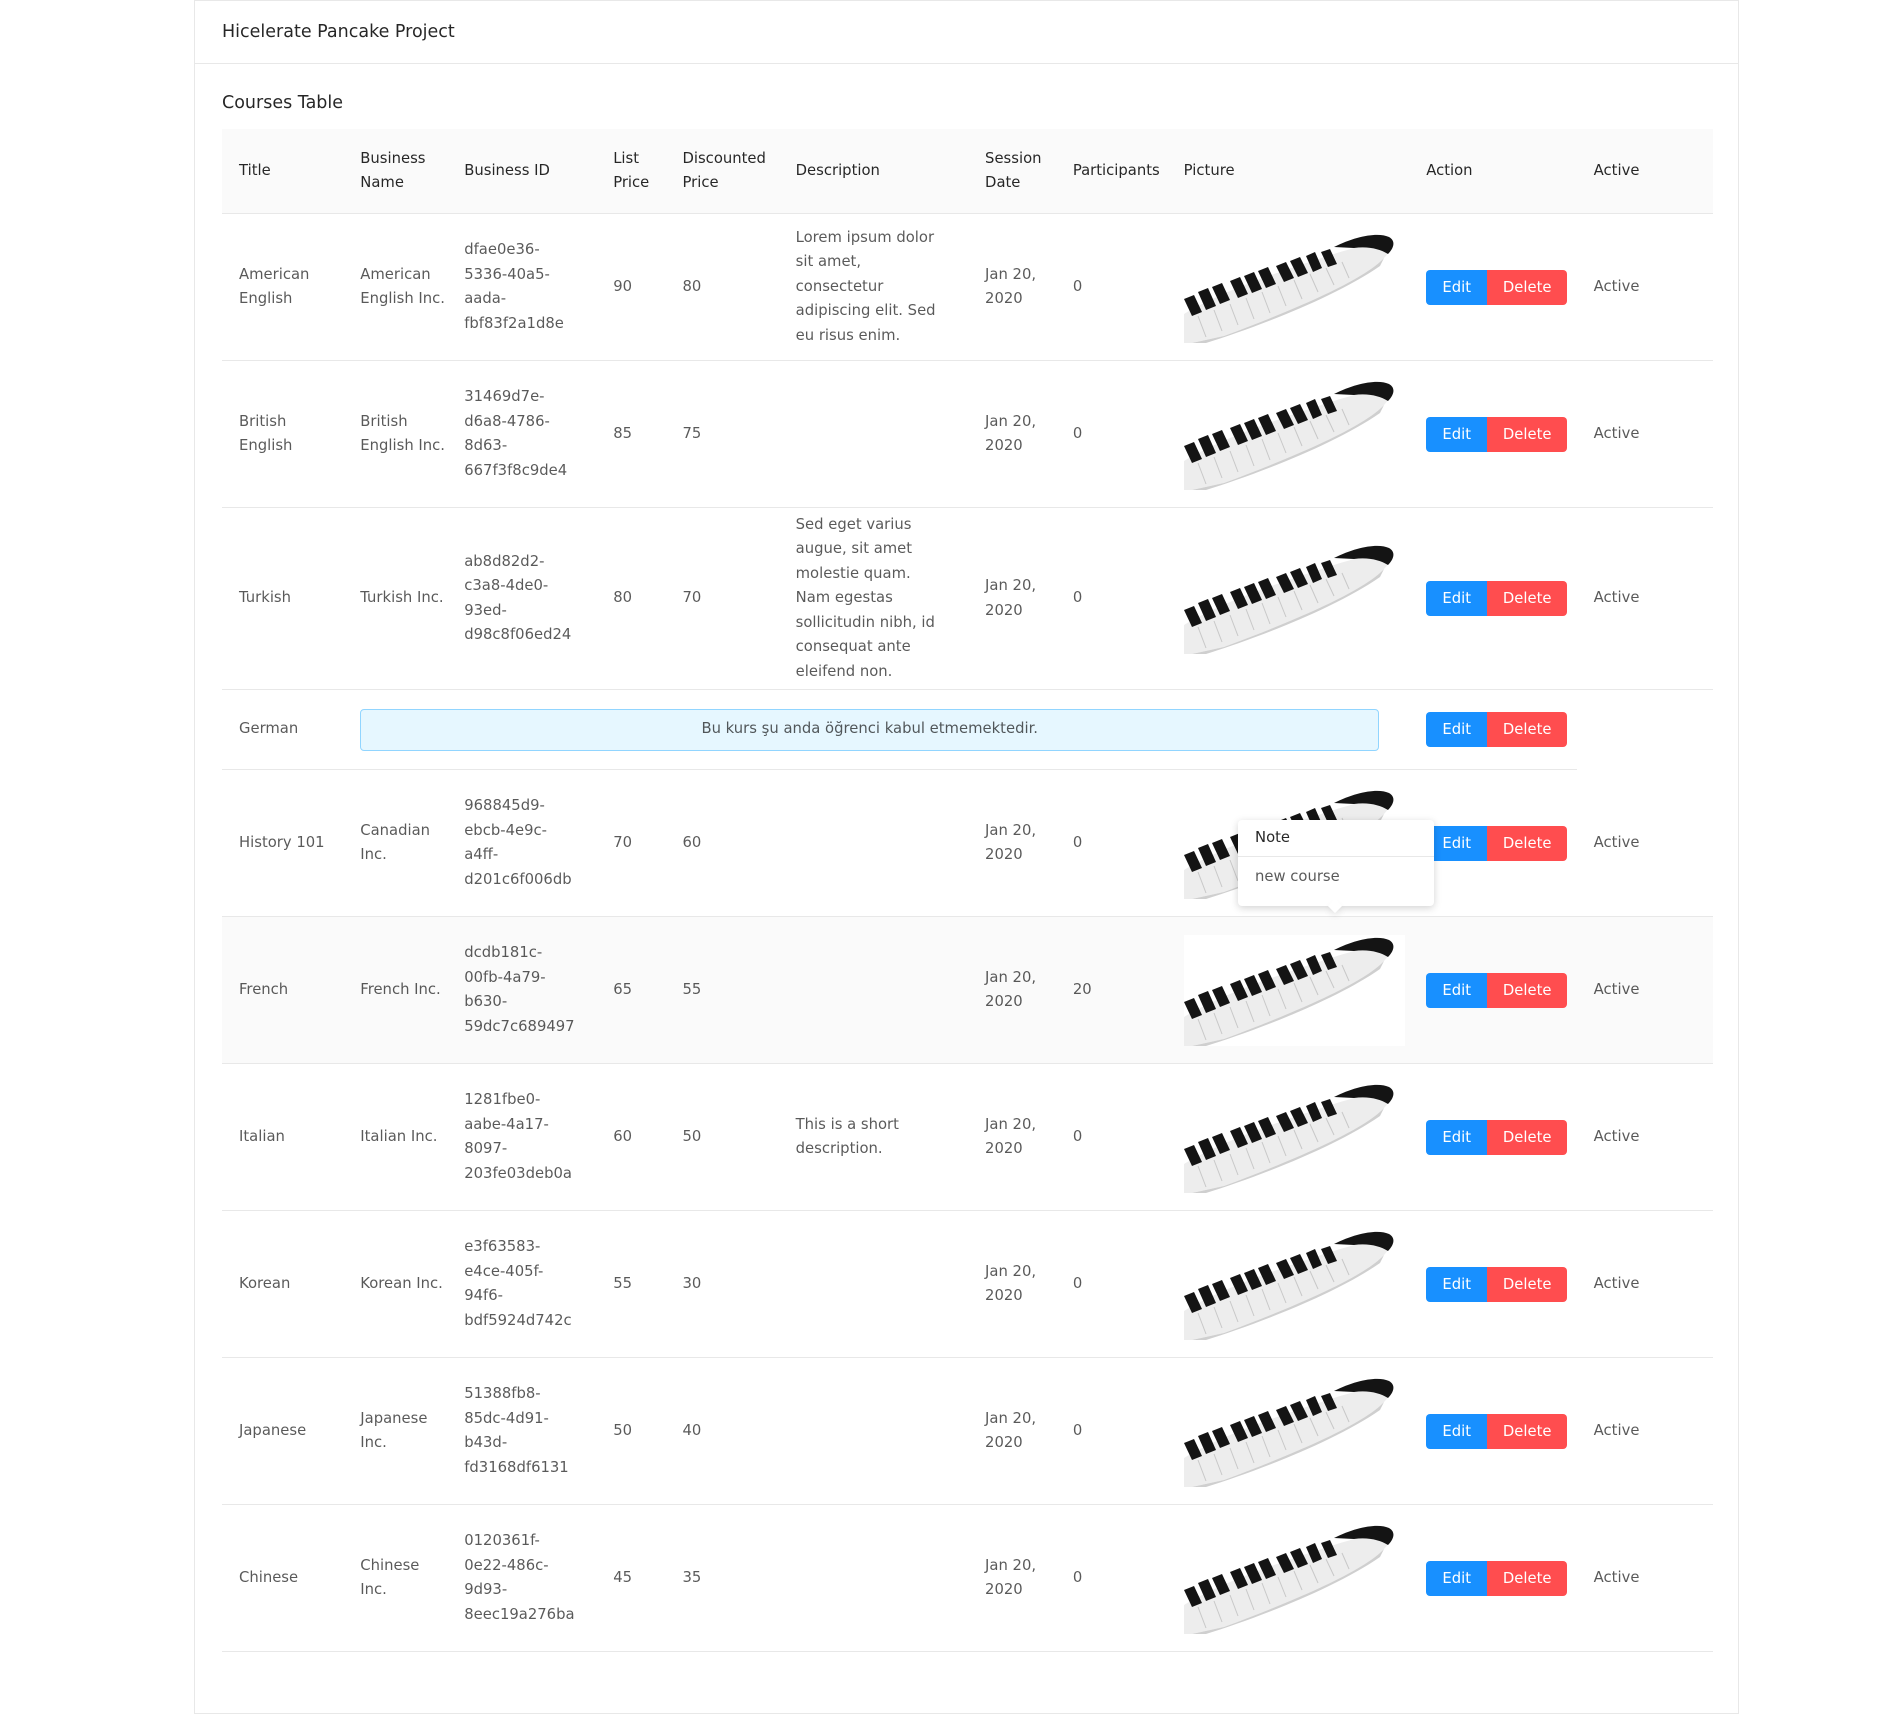 The width and height of the screenshot is (1903, 1714). Describe the element at coordinates (631, 1137) in the screenshot. I see `cell-list-price: 60` at that location.